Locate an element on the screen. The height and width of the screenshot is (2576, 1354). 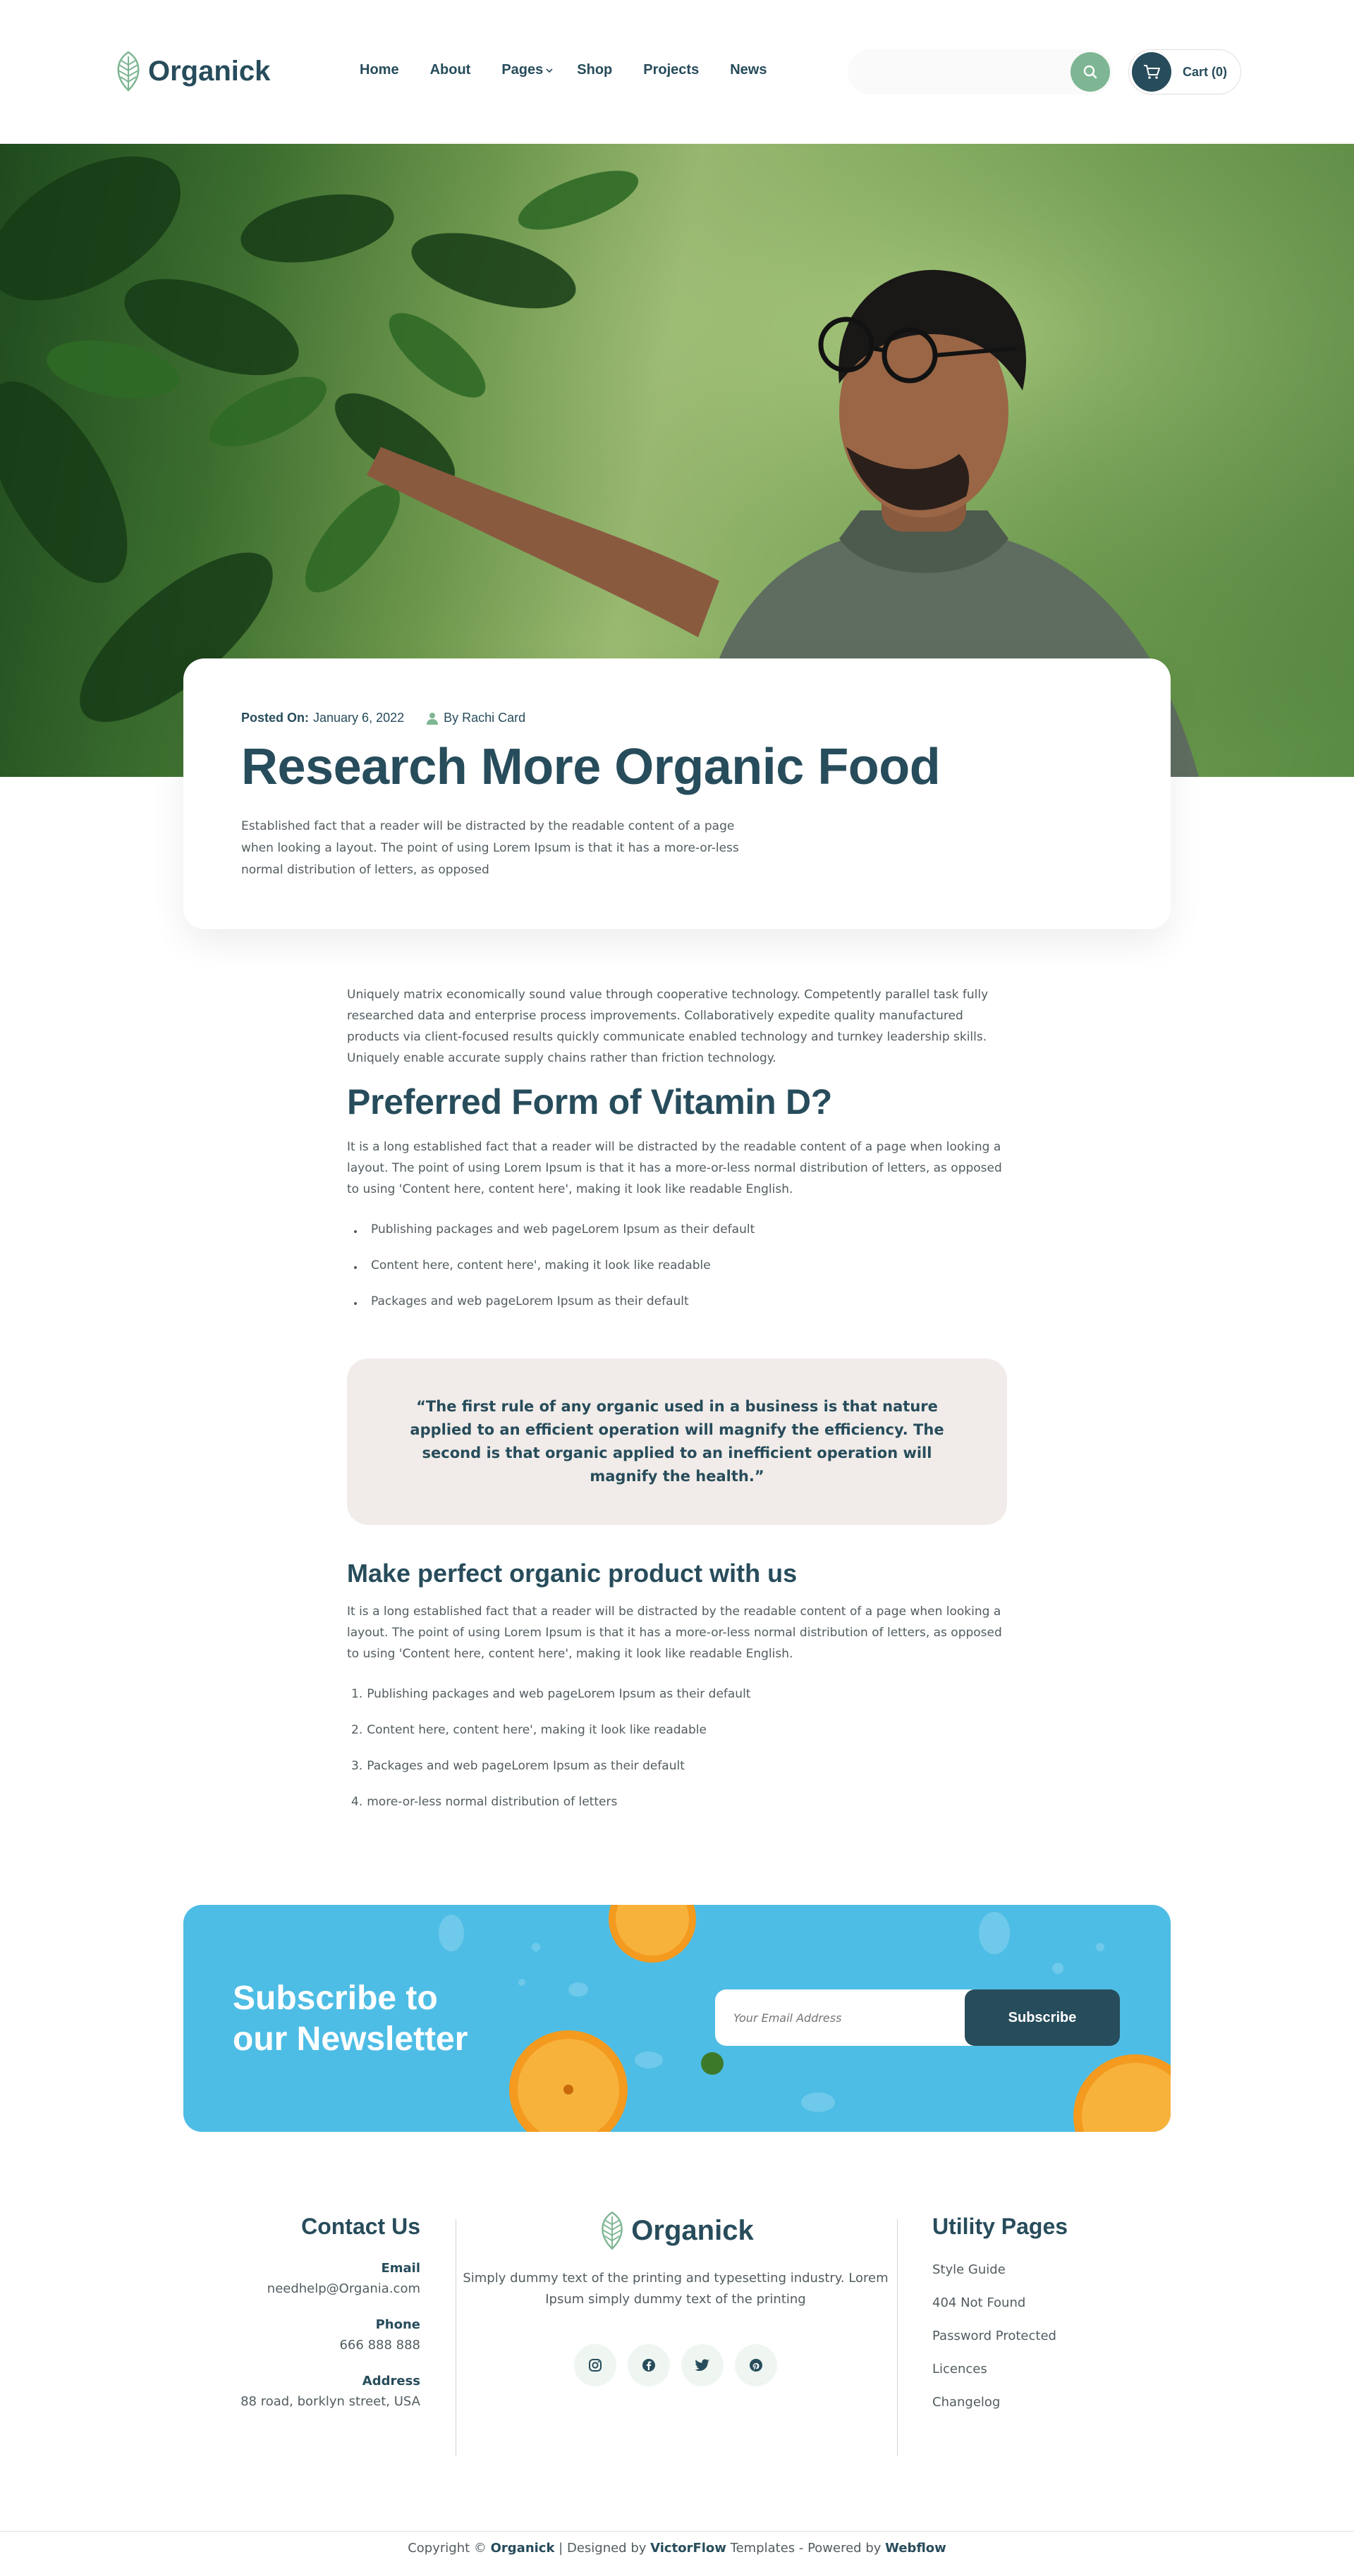
search-icon is located at coordinates (1090, 72).